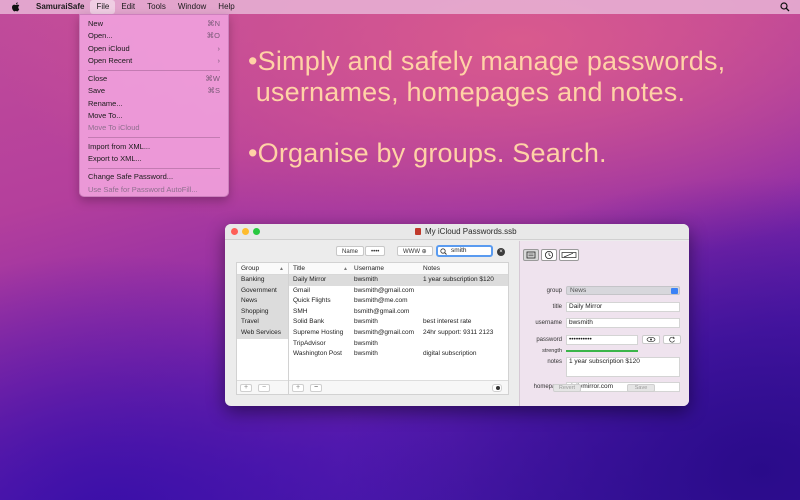 The image size is (800, 500). I want to click on group-footer: + −, so click(262, 387).